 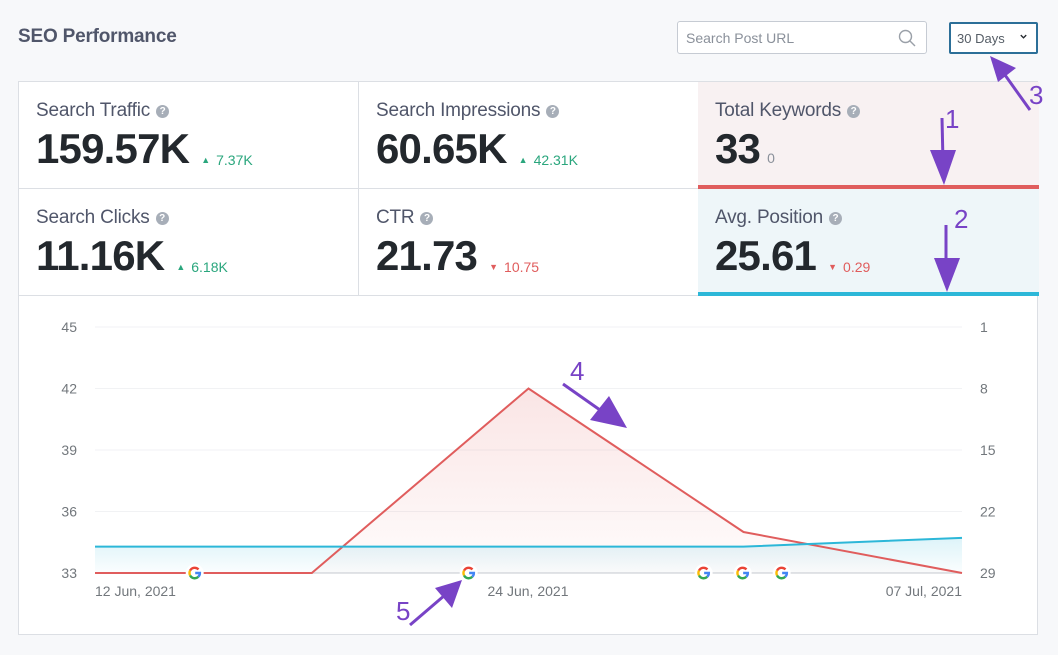 I want to click on stat-value: 11.16K, so click(x=100, y=255).